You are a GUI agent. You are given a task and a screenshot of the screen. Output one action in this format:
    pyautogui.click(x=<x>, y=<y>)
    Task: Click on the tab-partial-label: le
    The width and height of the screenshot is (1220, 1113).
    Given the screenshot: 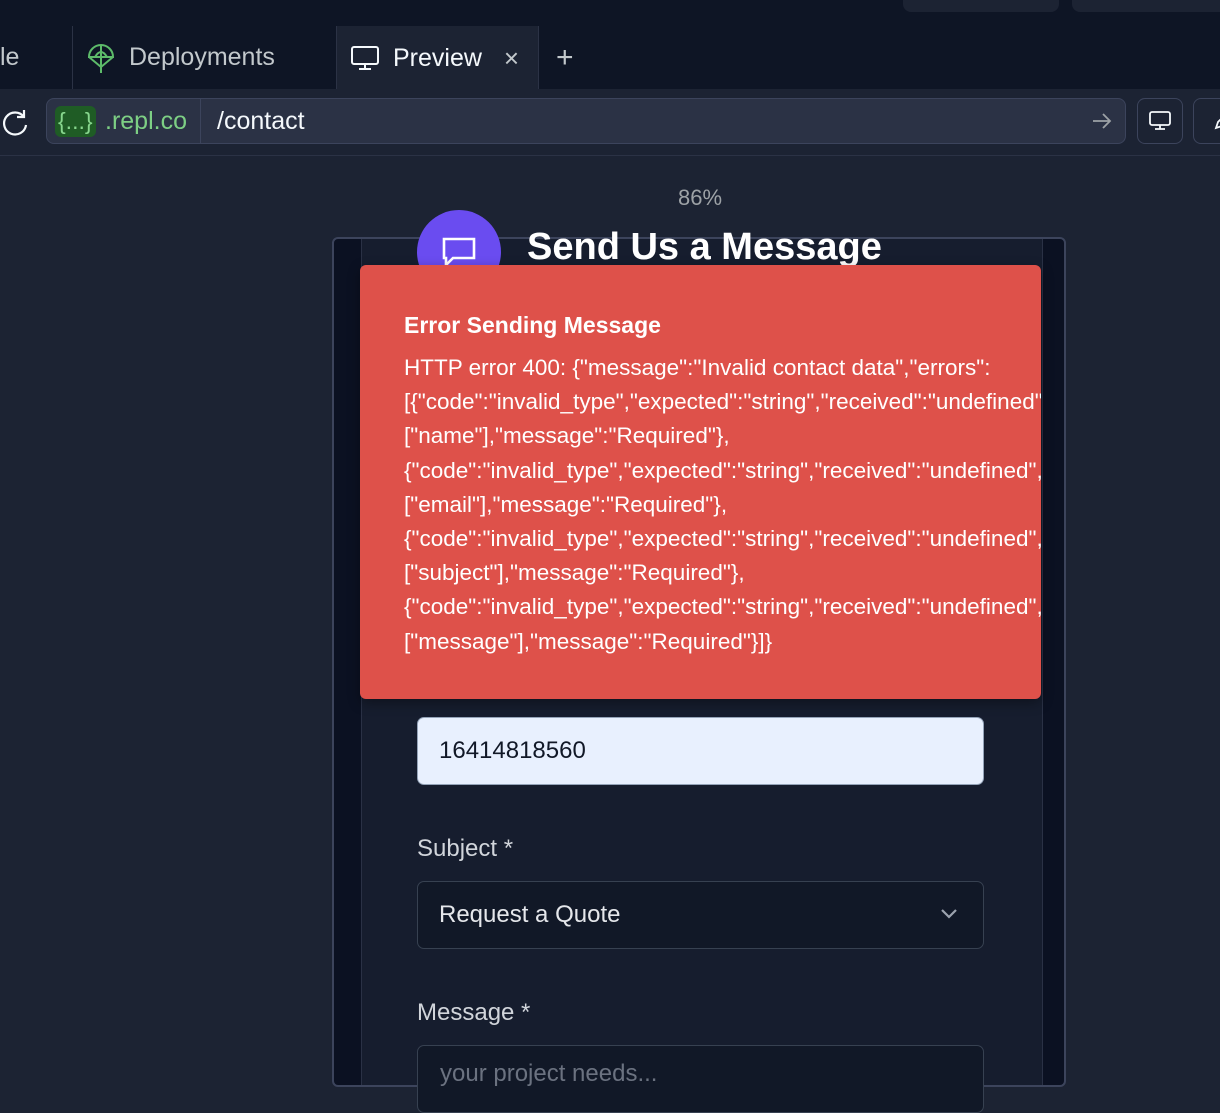 What is the action you would take?
    pyautogui.click(x=10, y=57)
    